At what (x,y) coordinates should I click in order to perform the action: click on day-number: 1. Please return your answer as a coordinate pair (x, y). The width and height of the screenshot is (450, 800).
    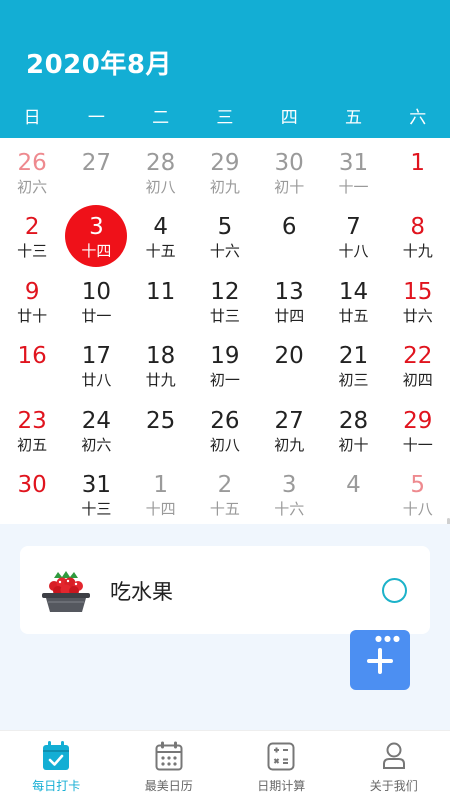
    Looking at the image, I should click on (418, 163).